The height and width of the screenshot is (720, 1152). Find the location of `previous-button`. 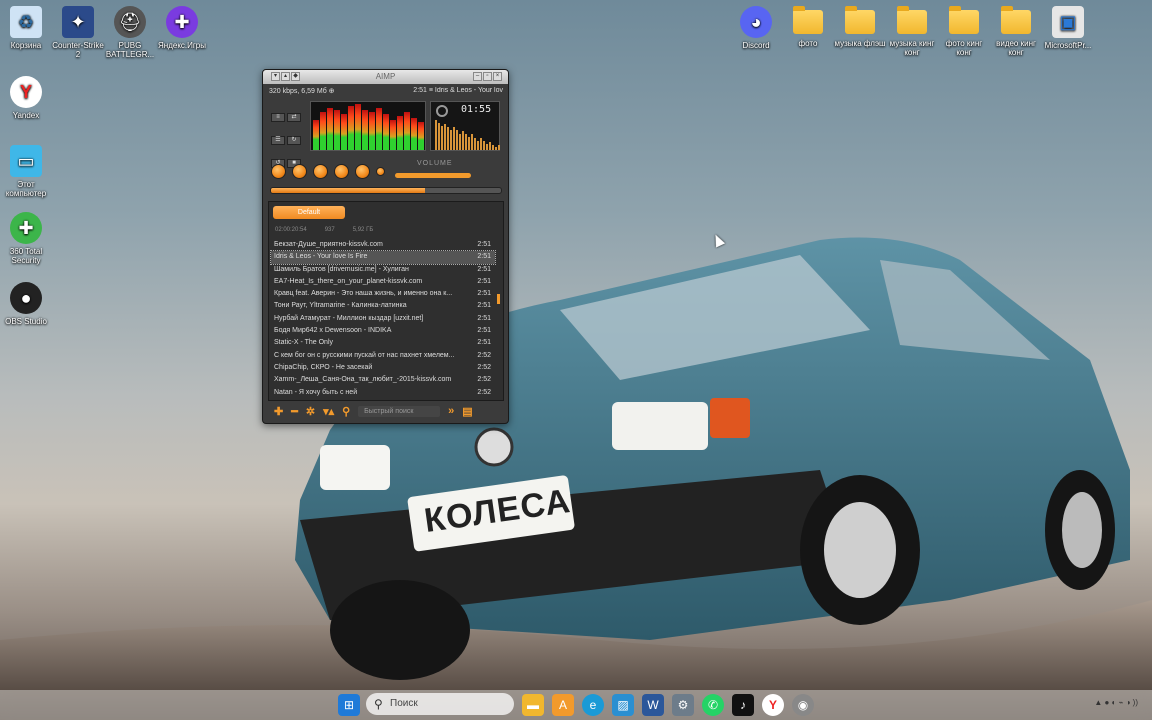

previous-button is located at coordinates (278, 171).